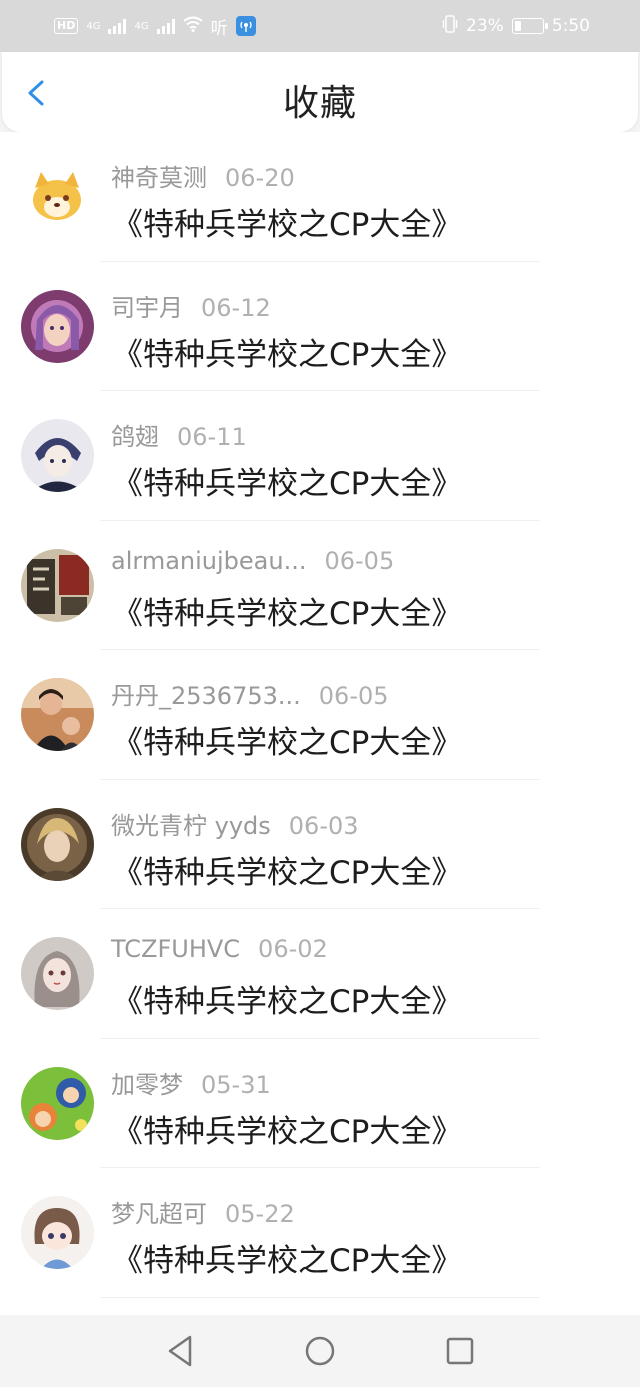  Describe the element at coordinates (260, 1214) in the screenshot. I see `collect-date: 05-22` at that location.